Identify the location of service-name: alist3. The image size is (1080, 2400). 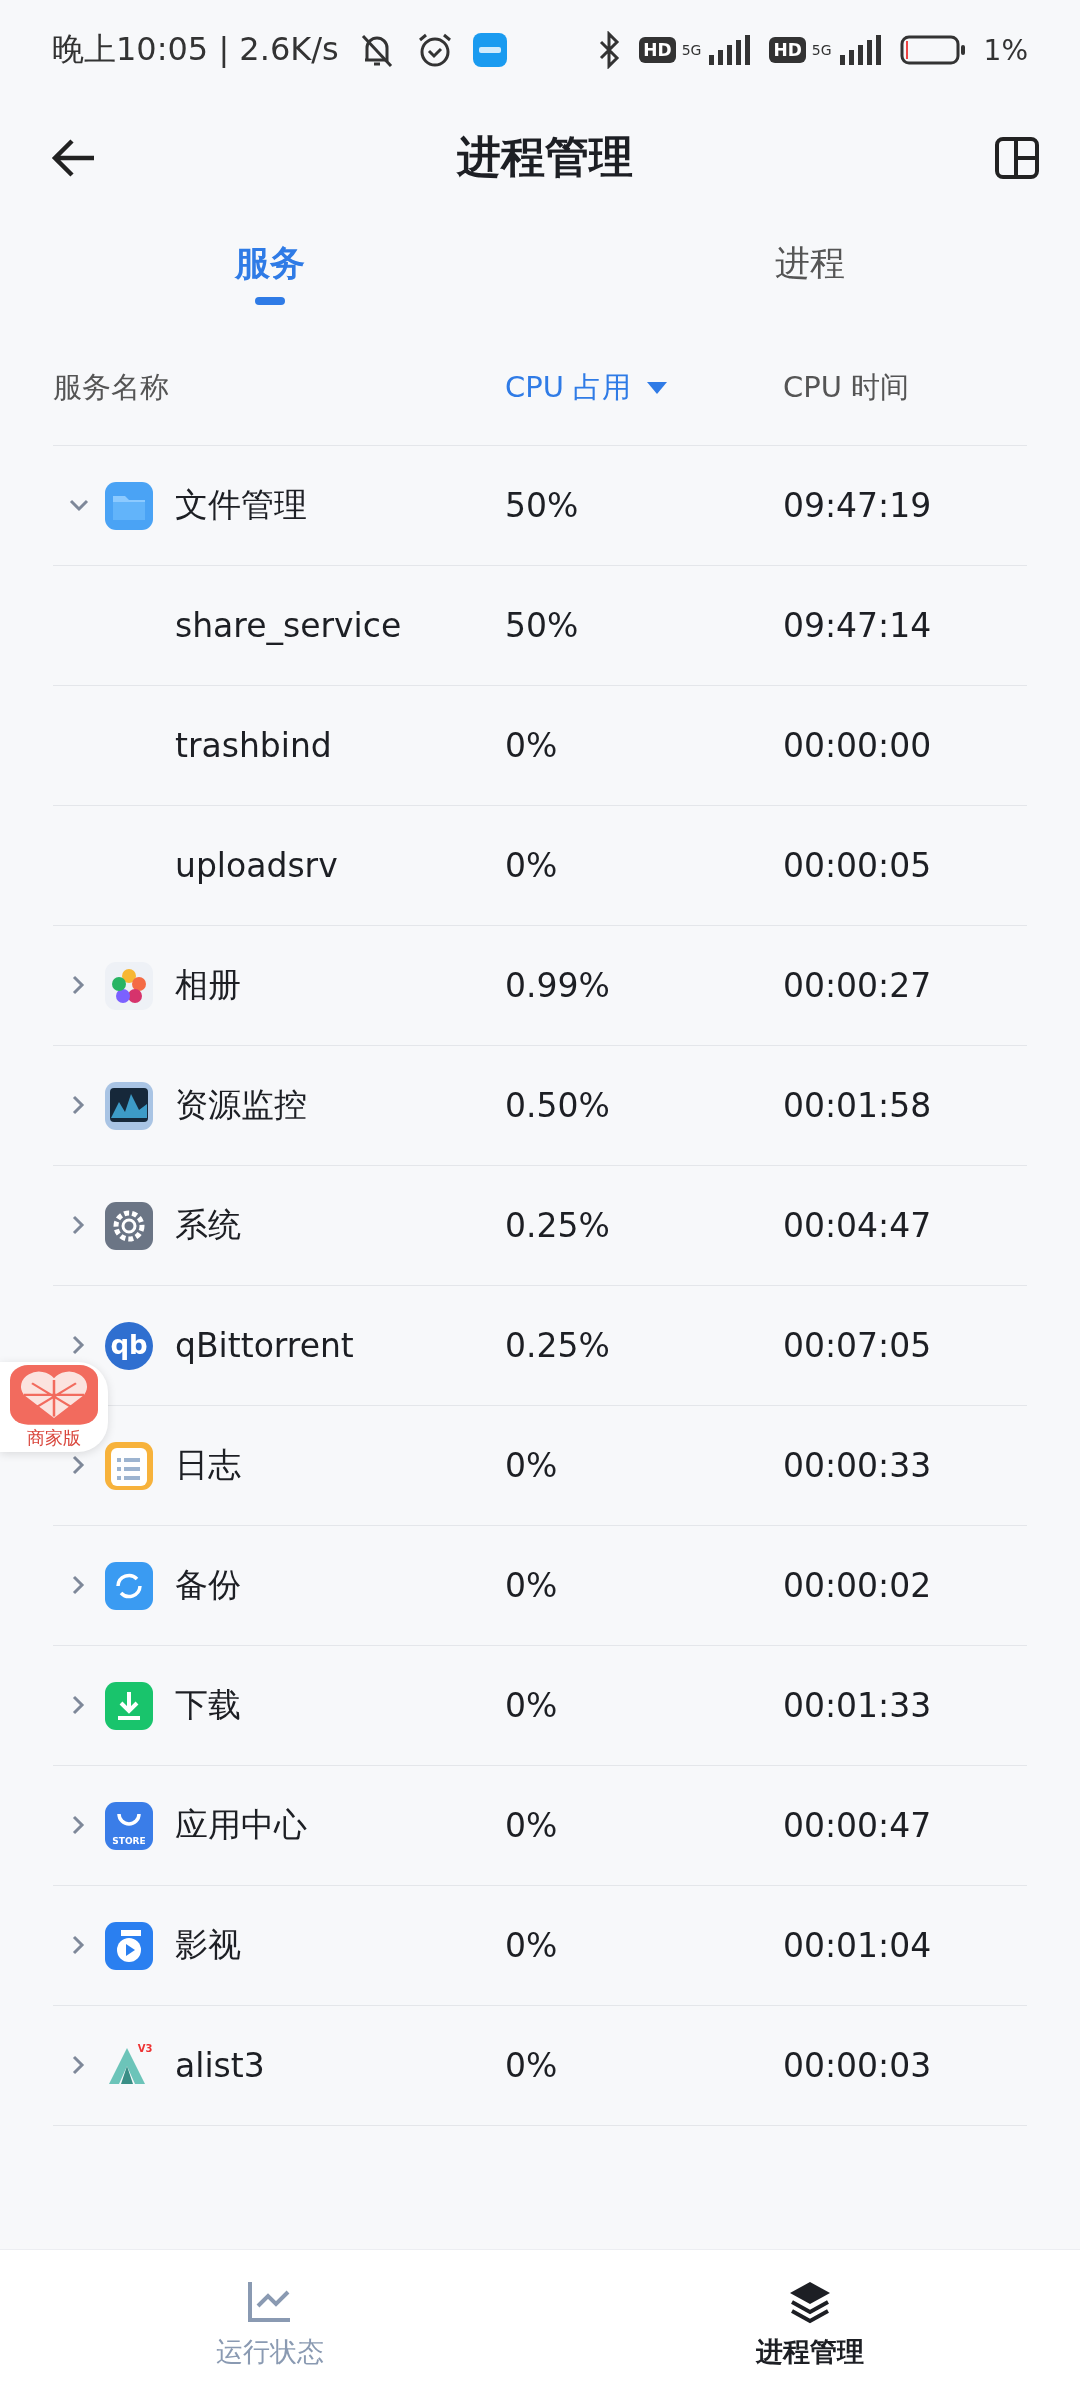
(220, 2065).